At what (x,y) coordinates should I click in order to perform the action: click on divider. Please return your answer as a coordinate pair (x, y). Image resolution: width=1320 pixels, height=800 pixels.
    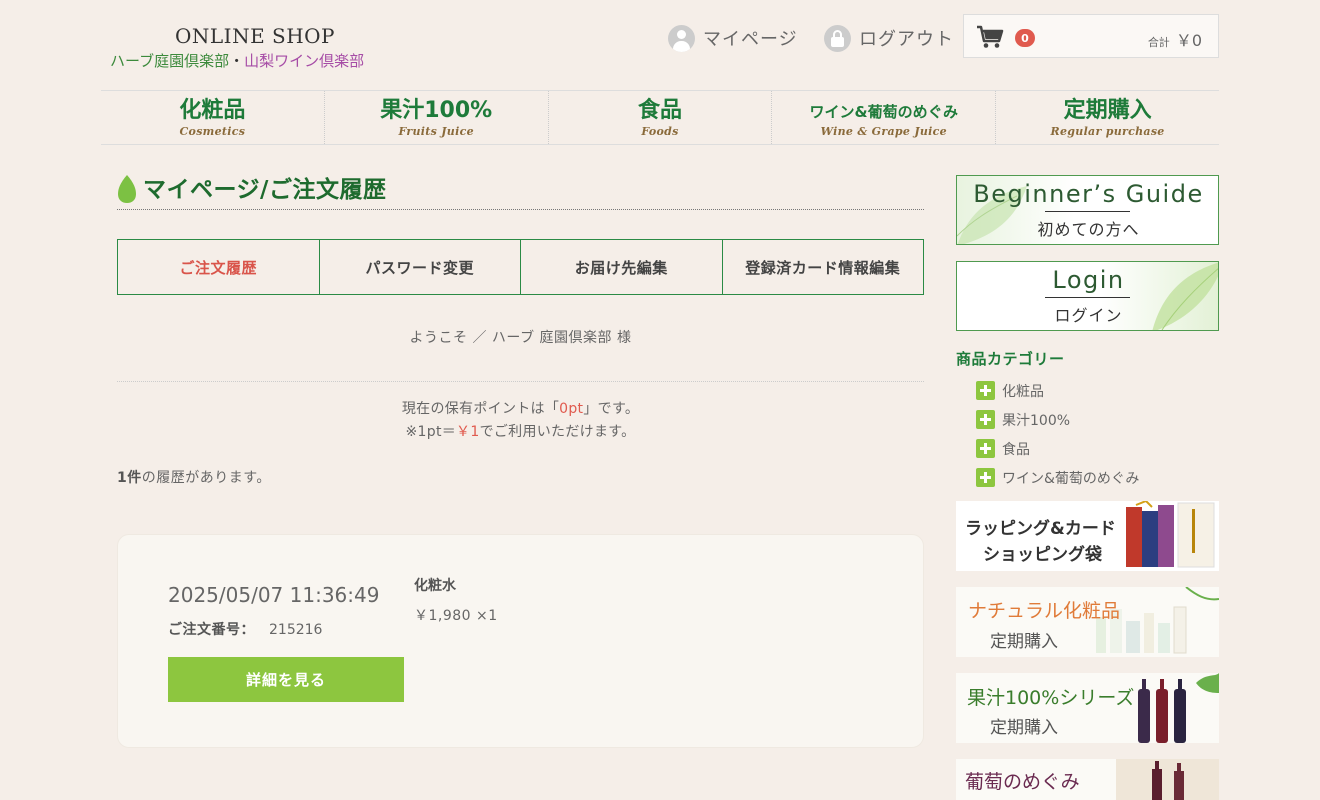
    Looking at the image, I should click on (520, 381).